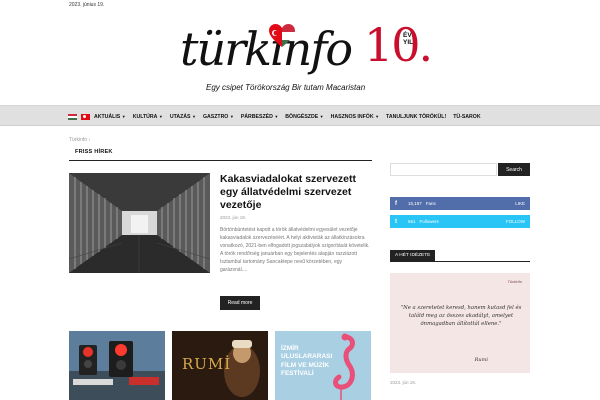  I want to click on nav-item-1: KULTÚRA ▼, so click(148, 117).